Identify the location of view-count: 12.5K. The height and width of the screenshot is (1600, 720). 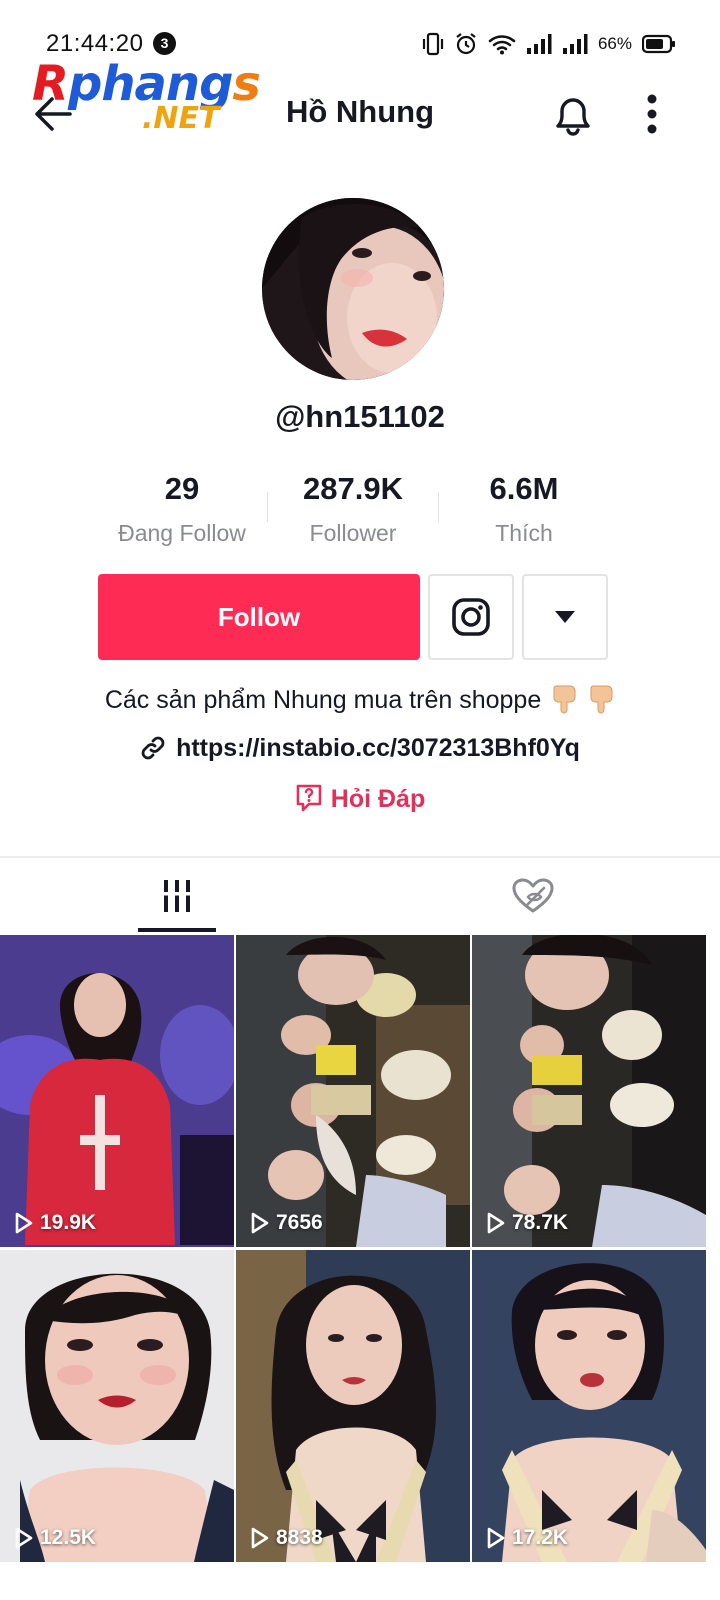
(55, 1538).